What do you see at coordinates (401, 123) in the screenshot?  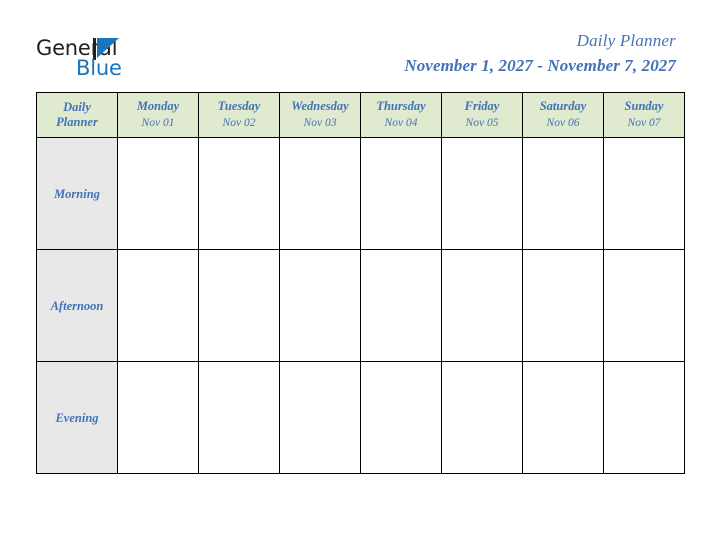 I see `day-date: Nov 04` at bounding box center [401, 123].